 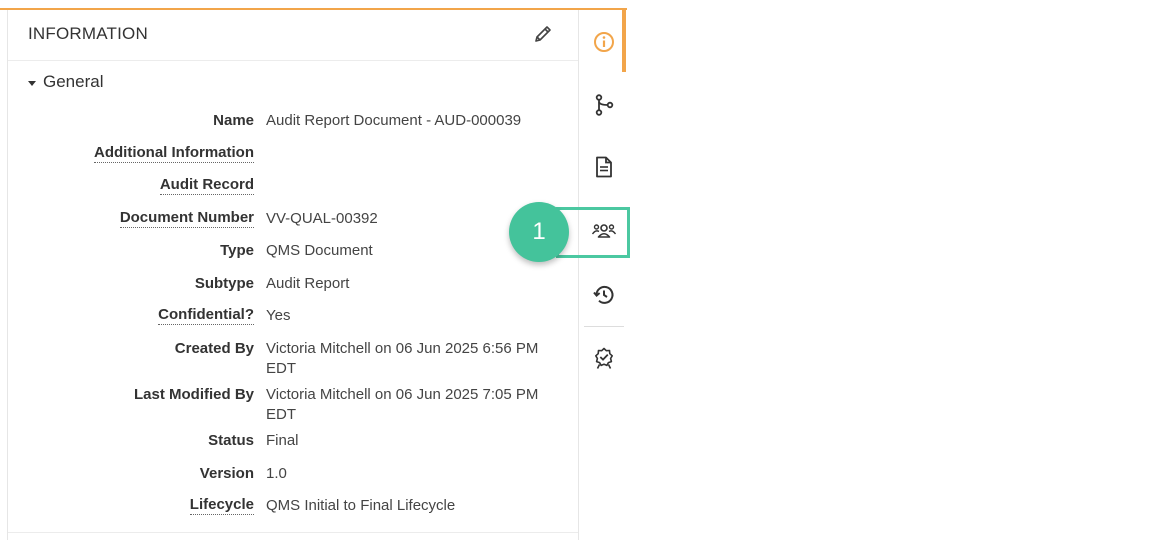 I want to click on field-value: 1.0, so click(x=276, y=473).